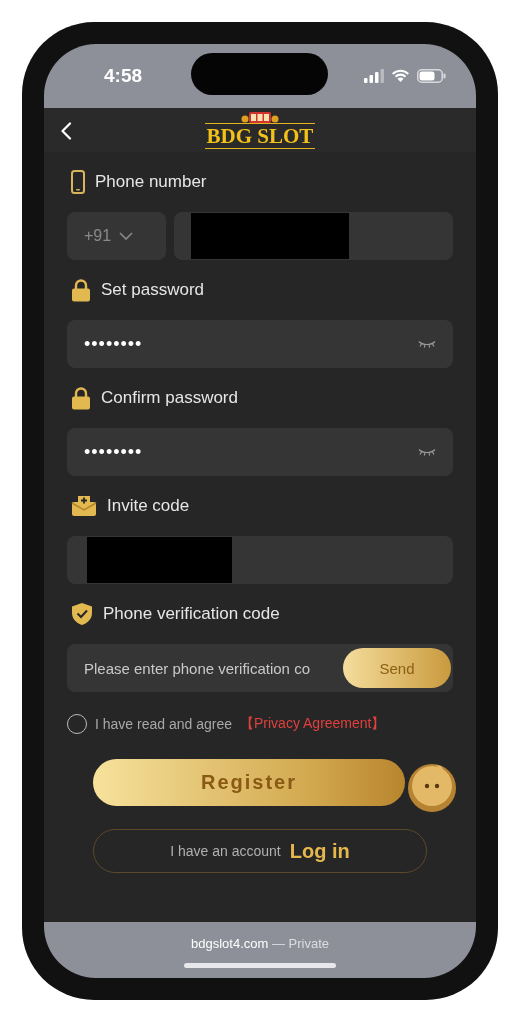 This screenshot has width=520, height=1024. I want to click on wifi-icon, so click(400, 76).